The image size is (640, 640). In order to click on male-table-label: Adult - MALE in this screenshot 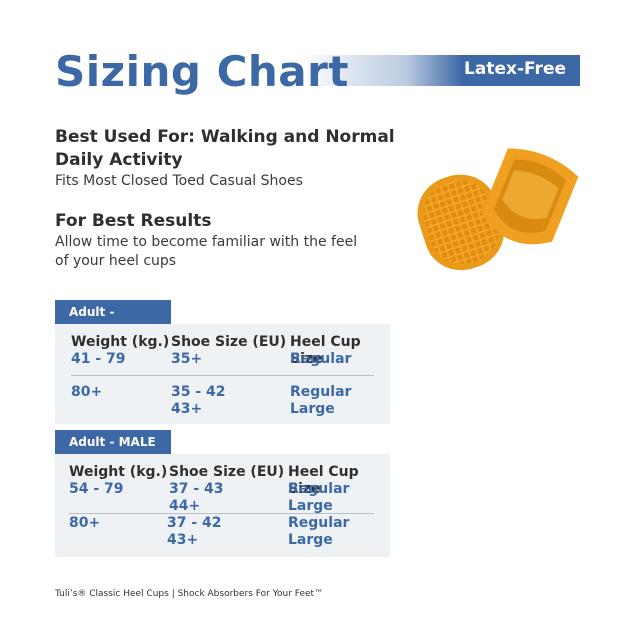, I will do `click(113, 442)`.